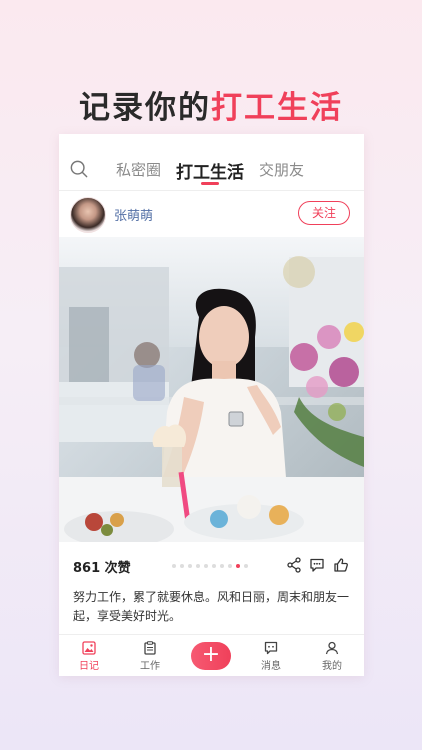  What do you see at coordinates (332, 666) in the screenshot?
I see `nav-profile-label: 我的` at bounding box center [332, 666].